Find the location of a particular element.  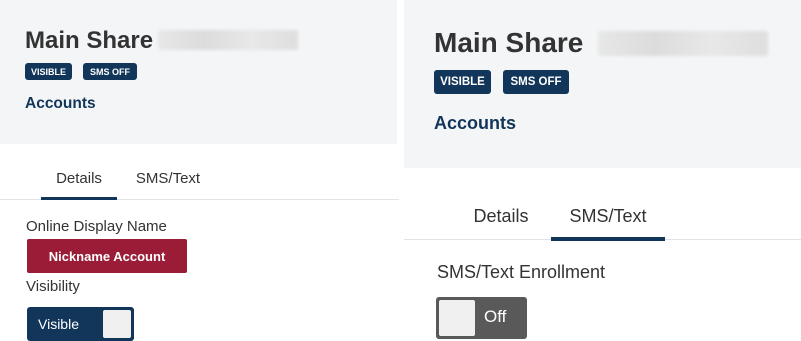

sms-toggle-text: Off is located at coordinates (495, 316).